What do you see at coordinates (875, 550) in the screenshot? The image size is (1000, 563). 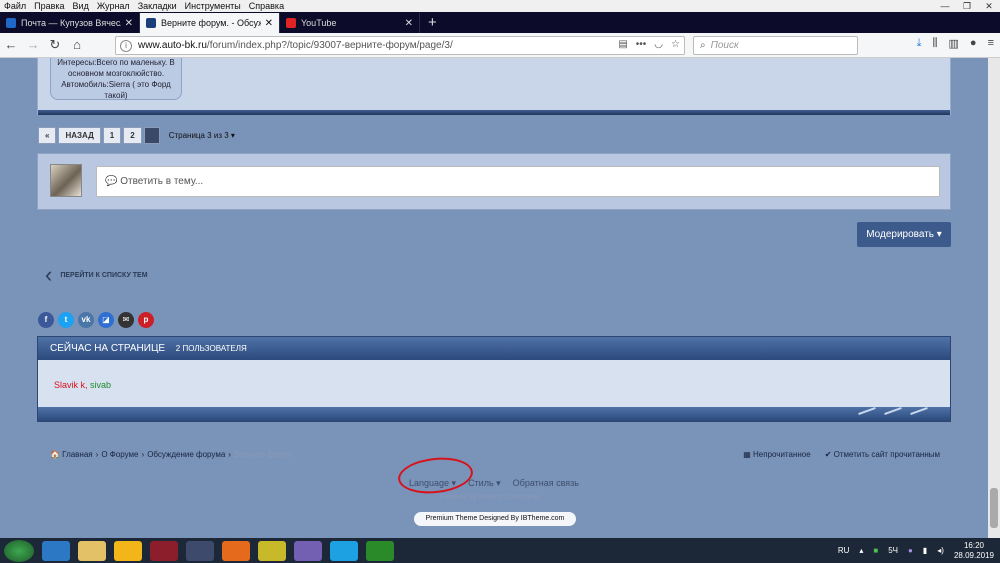 I see `shield-icon: ■` at bounding box center [875, 550].